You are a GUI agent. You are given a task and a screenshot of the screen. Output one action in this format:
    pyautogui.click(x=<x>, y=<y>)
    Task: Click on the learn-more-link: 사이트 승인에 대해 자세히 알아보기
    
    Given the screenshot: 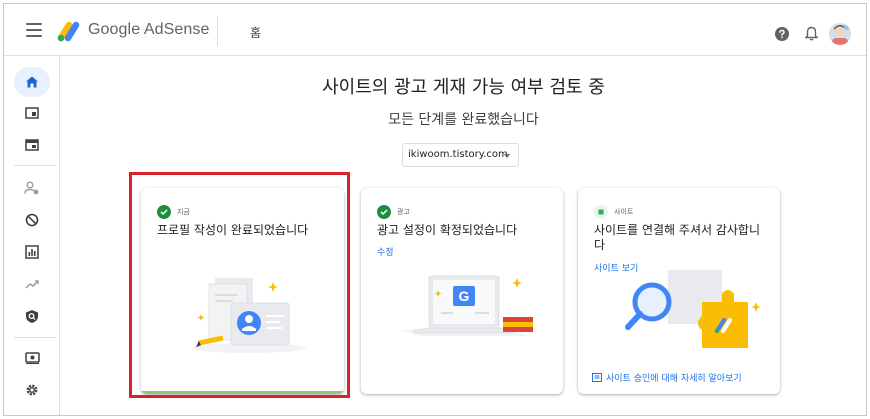 What is the action you would take?
    pyautogui.click(x=667, y=377)
    